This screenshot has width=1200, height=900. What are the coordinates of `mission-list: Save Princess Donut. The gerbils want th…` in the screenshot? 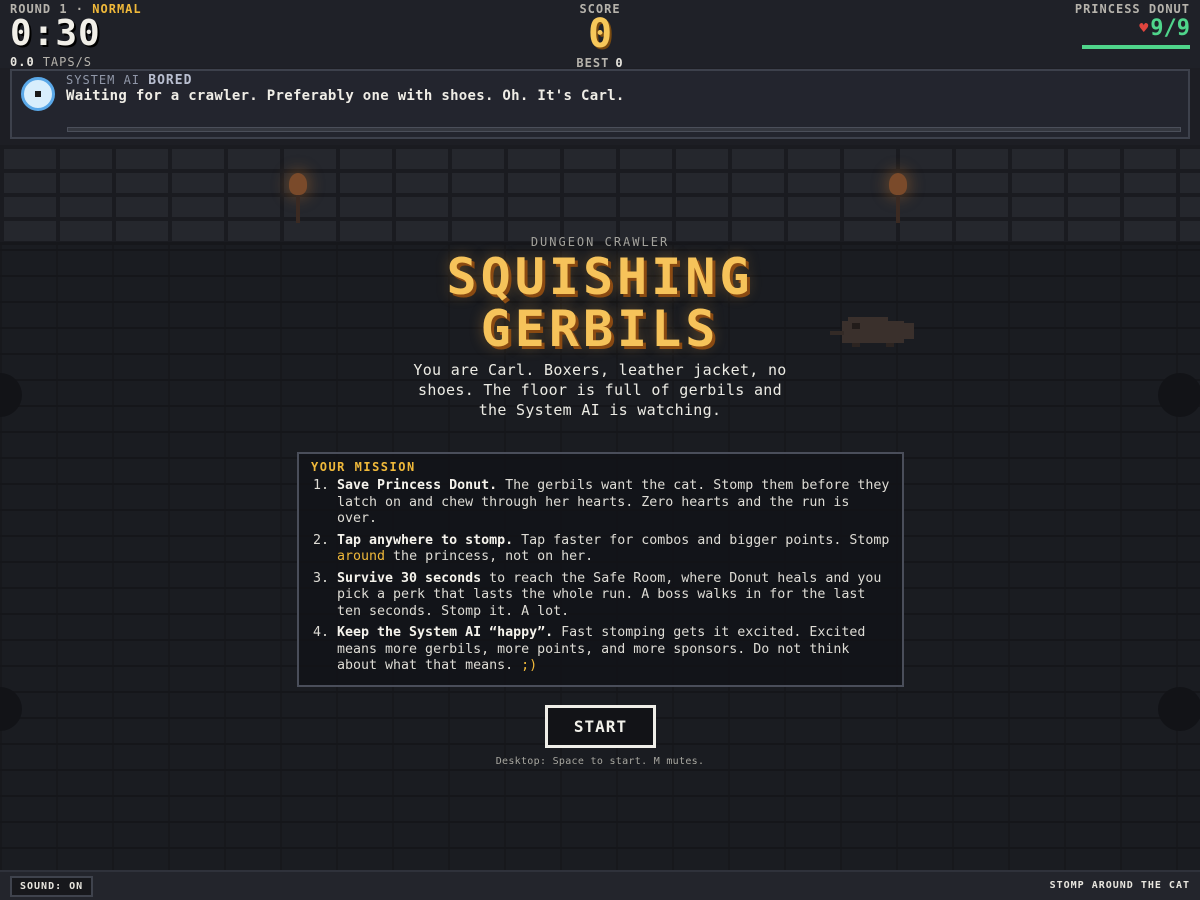 It's located at (600, 576).